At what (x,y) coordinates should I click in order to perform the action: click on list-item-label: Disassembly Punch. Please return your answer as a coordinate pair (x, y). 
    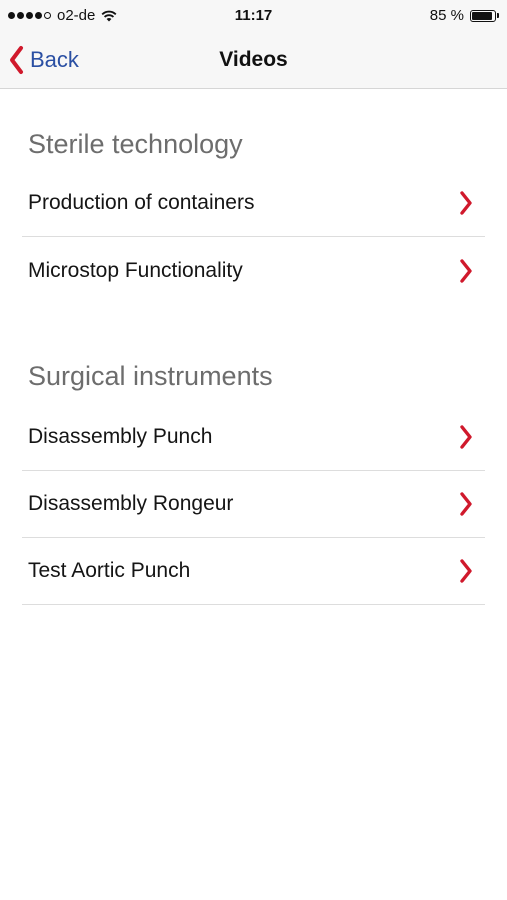
    Looking at the image, I should click on (120, 436).